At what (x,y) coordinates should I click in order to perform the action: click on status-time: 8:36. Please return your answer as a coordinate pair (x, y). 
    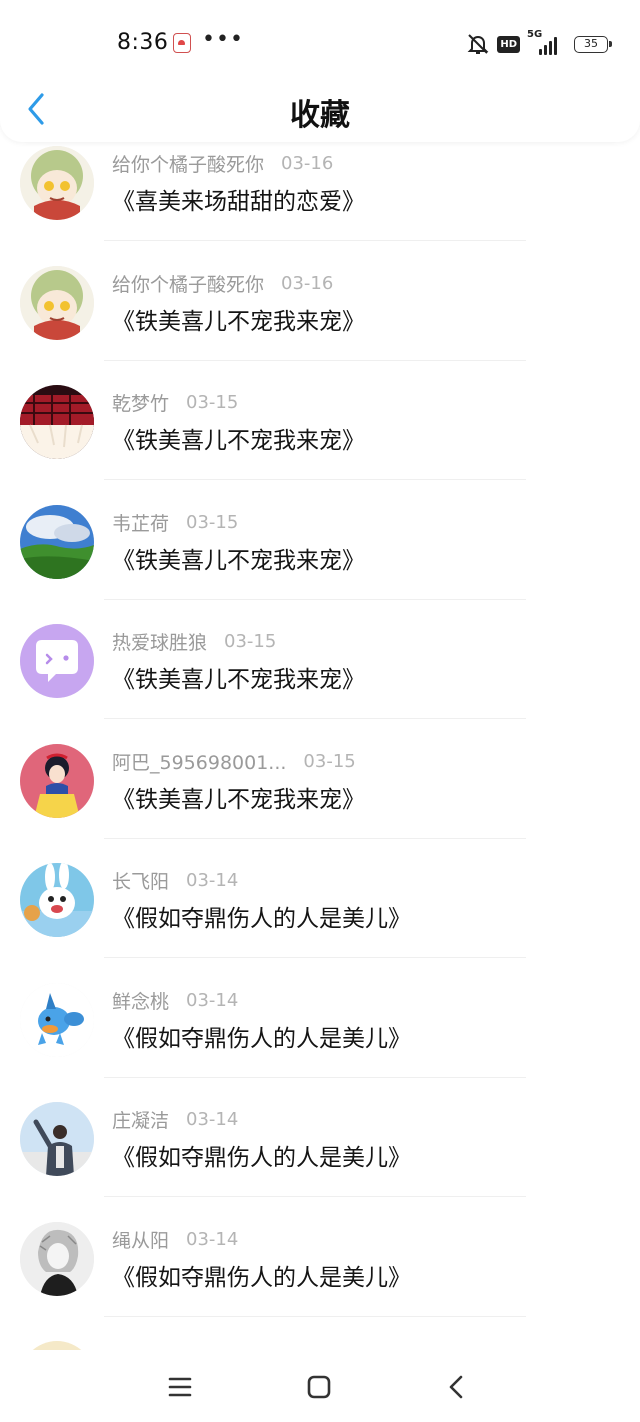
    Looking at the image, I should click on (143, 42).